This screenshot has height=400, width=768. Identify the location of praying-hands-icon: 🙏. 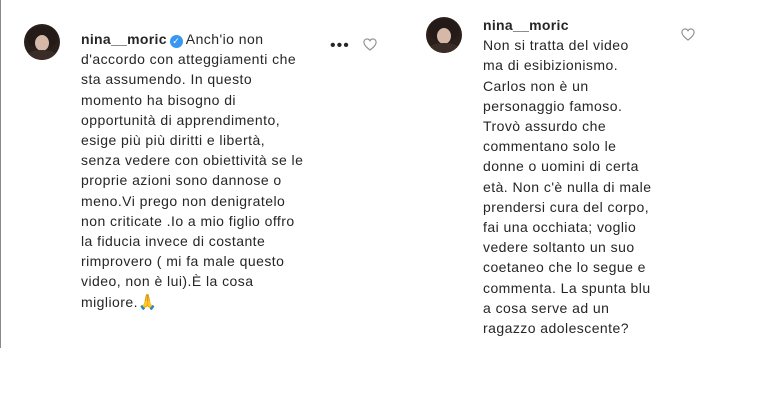
(147, 302).